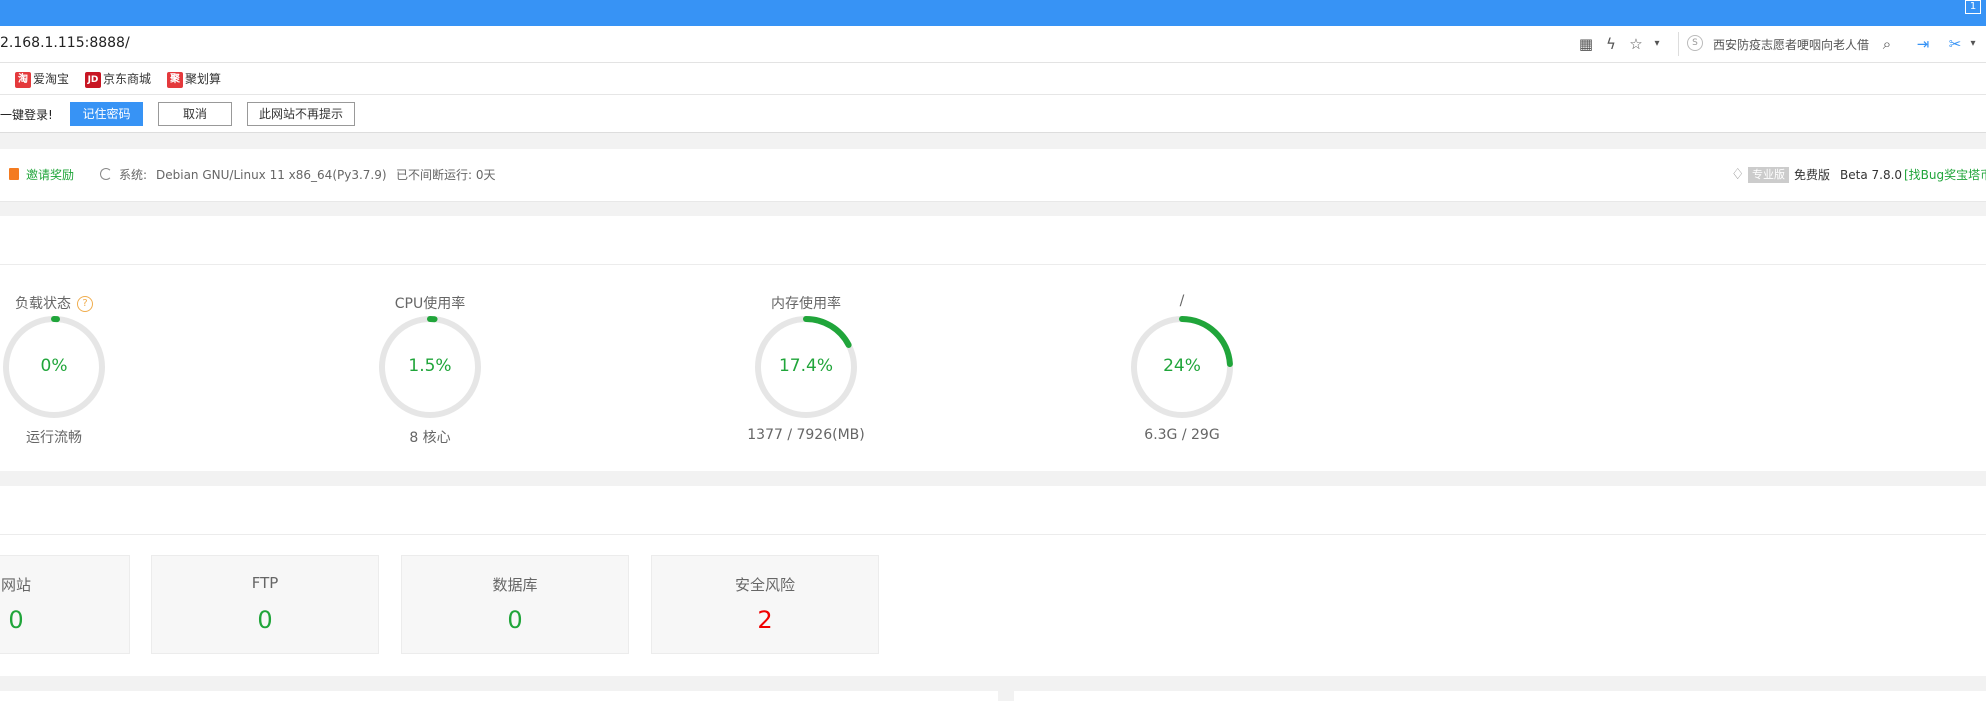 Image resolution: width=1986 pixels, height=701 pixels. Describe the element at coordinates (806, 304) in the screenshot. I see `gauge-title-memory: 内存使用率` at that location.